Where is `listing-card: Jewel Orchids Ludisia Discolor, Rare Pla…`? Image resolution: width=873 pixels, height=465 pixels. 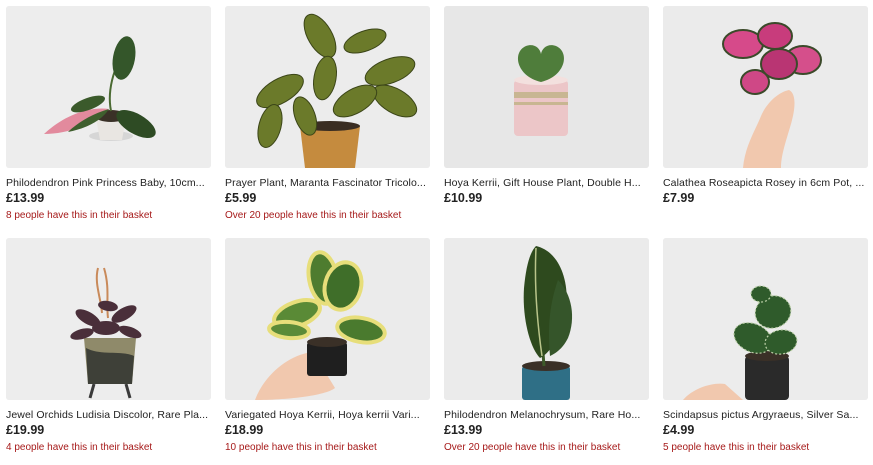 listing-card: Jewel Orchids Ludisia Discolor, Rare Pla… is located at coordinates (108, 345).